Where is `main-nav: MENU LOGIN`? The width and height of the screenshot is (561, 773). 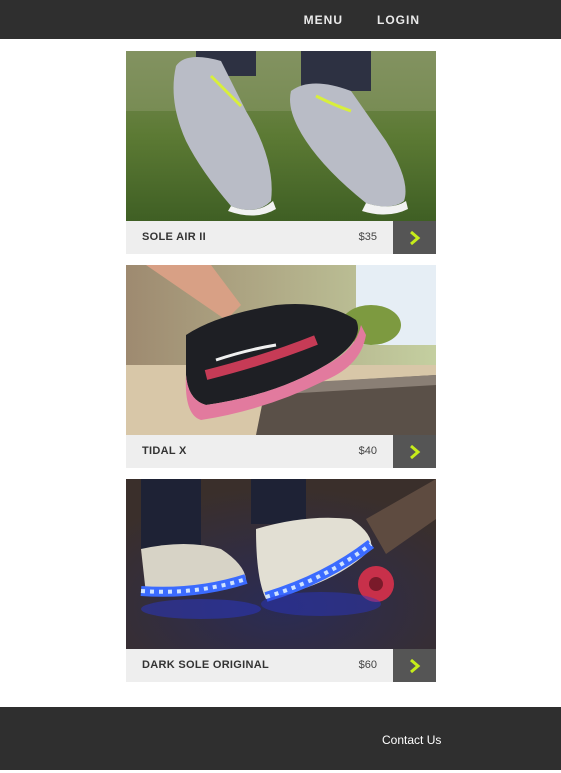 main-nav: MENU LOGIN is located at coordinates (432, 19).